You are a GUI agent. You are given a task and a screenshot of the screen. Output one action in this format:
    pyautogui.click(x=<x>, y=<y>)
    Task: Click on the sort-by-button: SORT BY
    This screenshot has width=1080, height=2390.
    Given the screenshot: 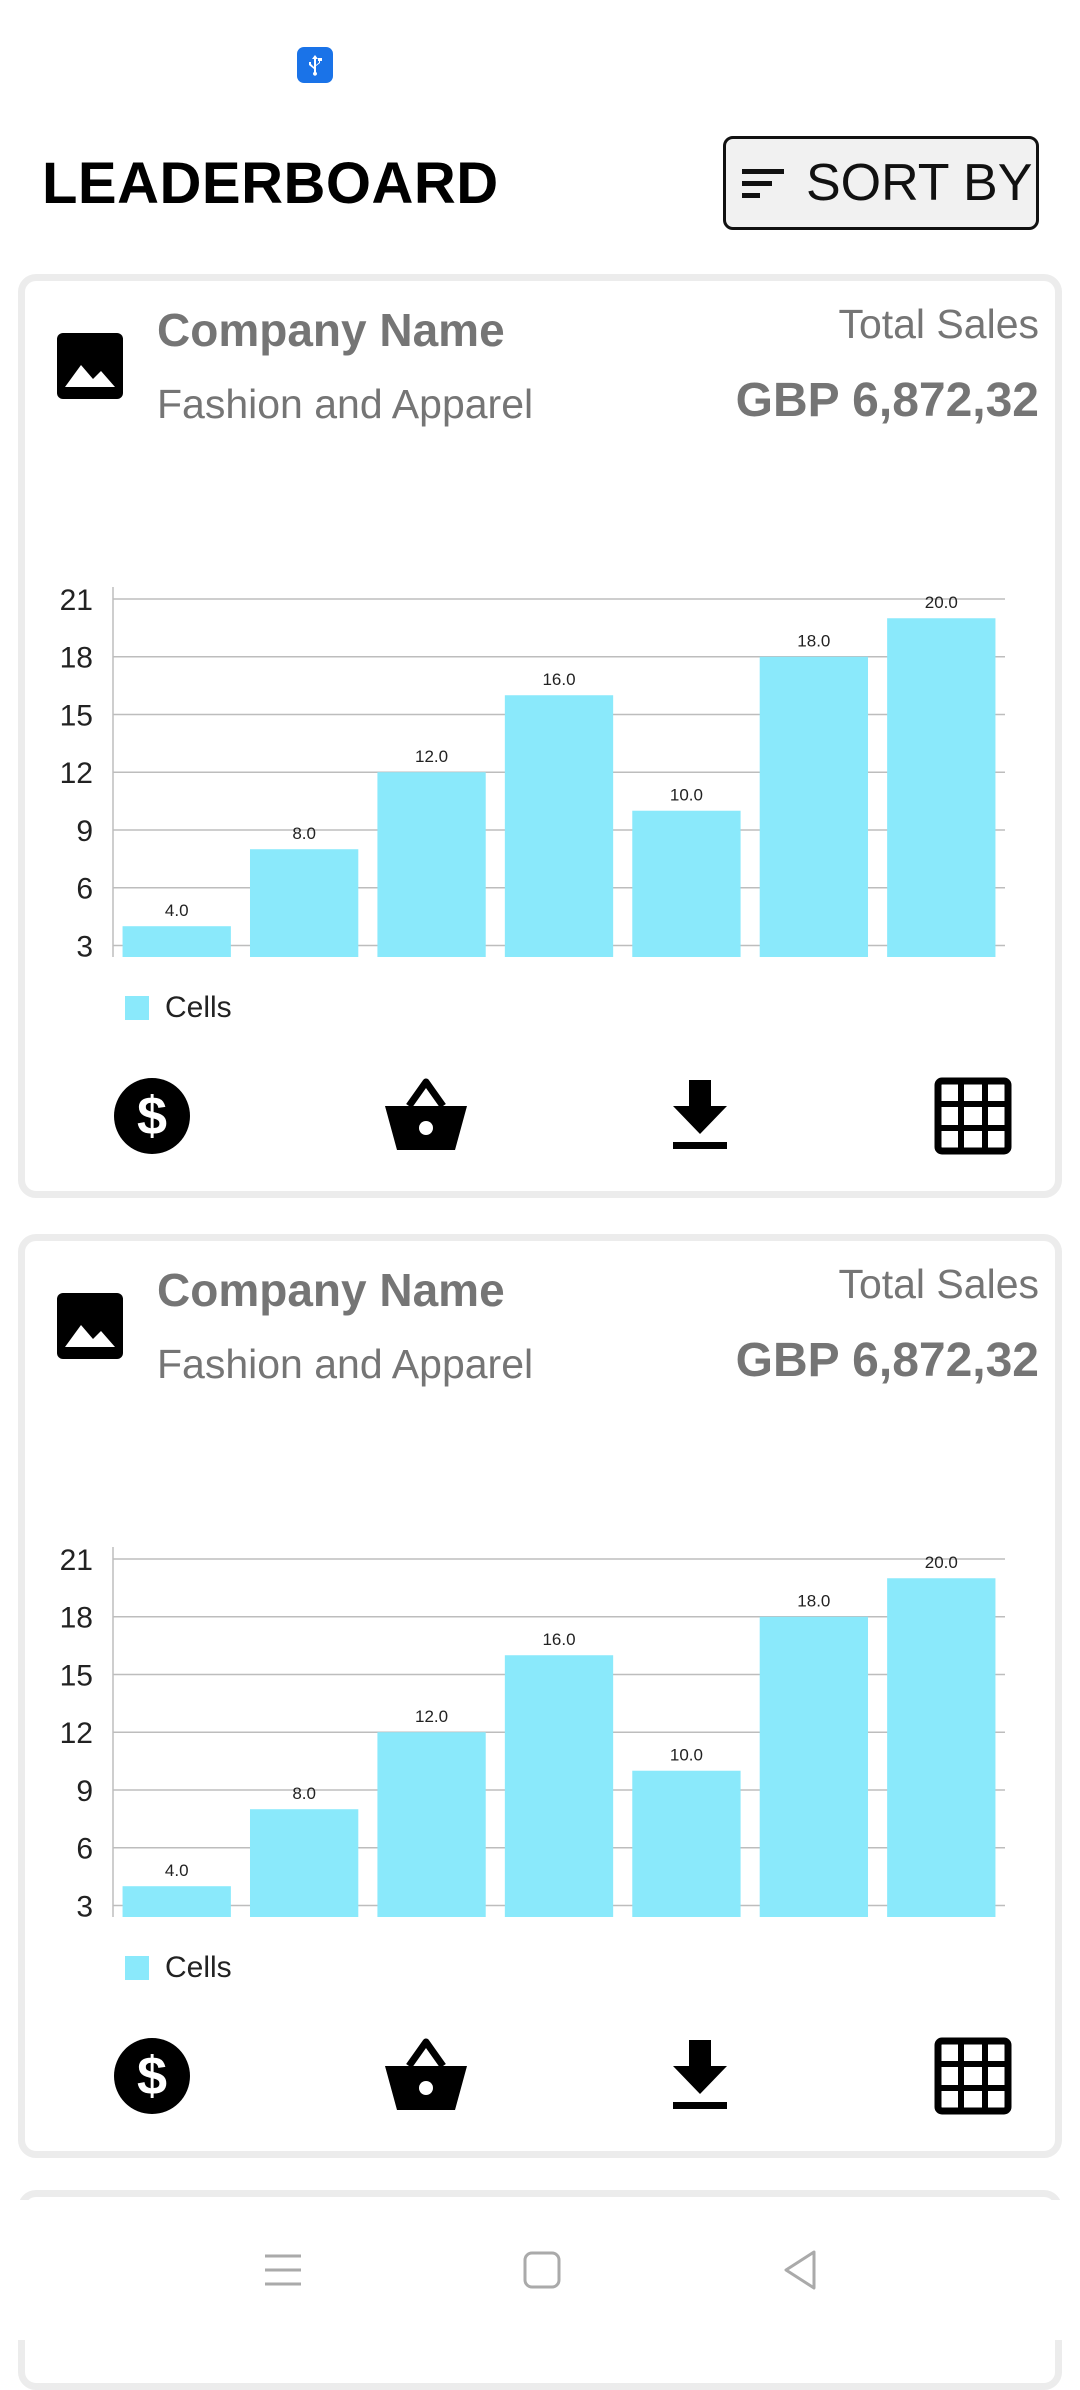 What is the action you would take?
    pyautogui.click(x=881, y=183)
    